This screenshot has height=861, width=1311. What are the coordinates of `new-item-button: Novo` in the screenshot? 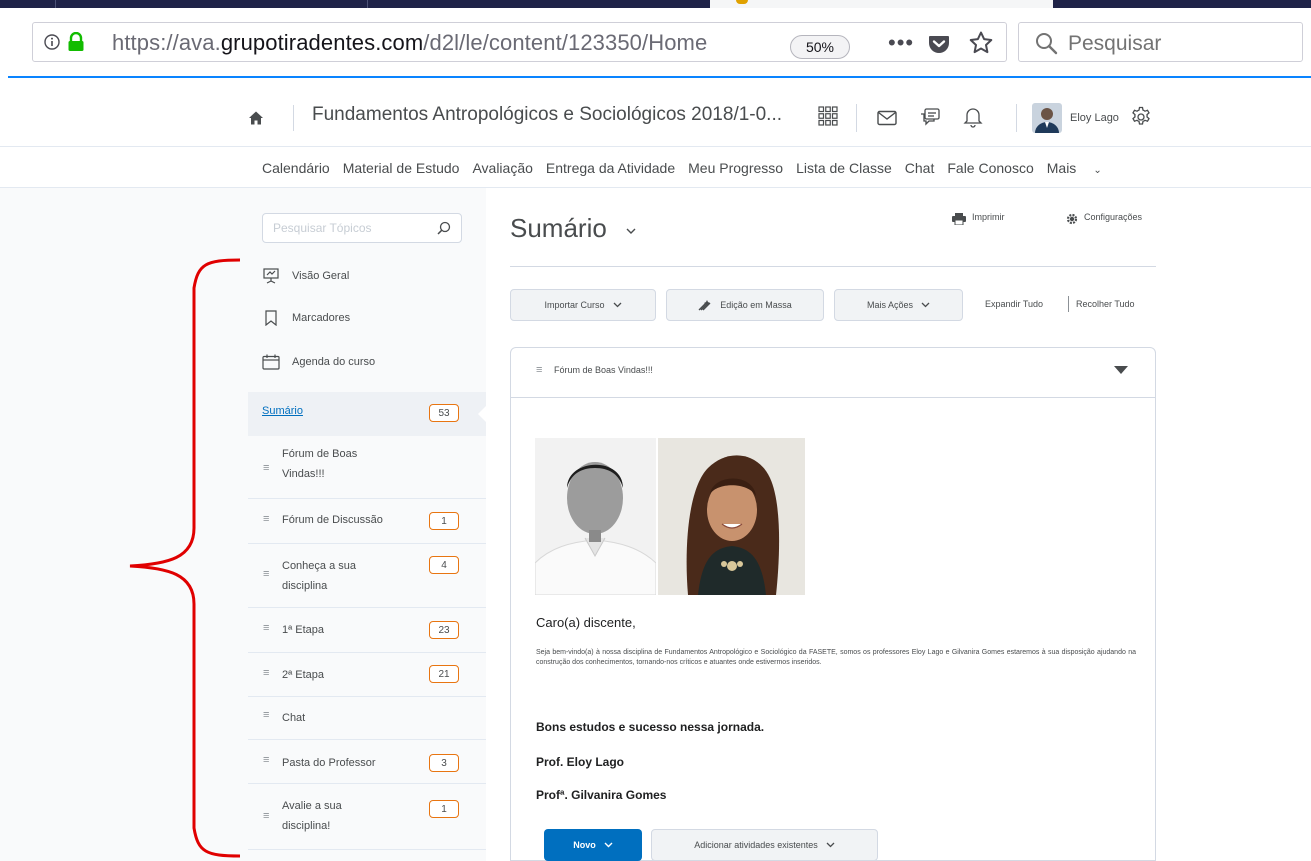 It's located at (593, 845).